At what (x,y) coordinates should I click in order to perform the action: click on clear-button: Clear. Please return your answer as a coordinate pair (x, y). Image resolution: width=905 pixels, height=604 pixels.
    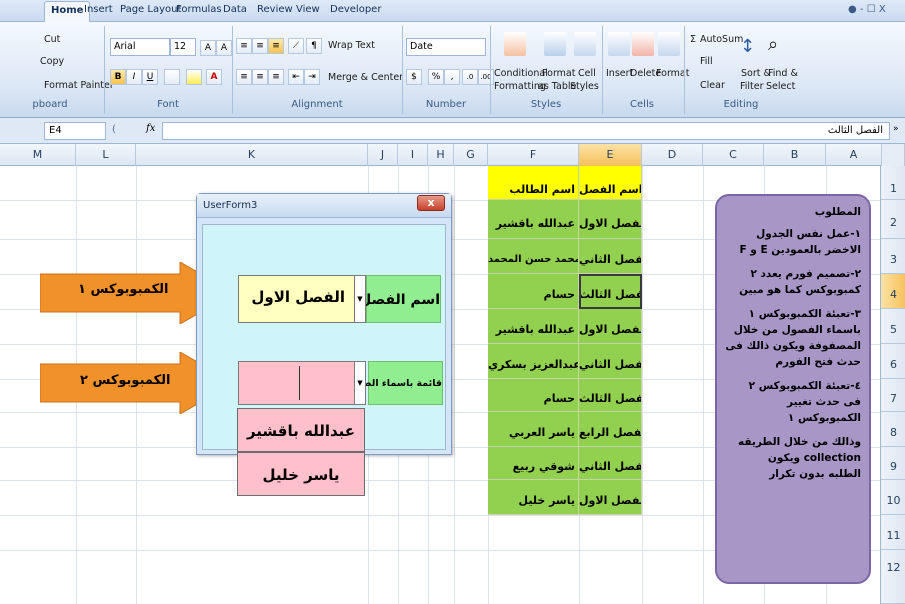
    Looking at the image, I should click on (712, 85).